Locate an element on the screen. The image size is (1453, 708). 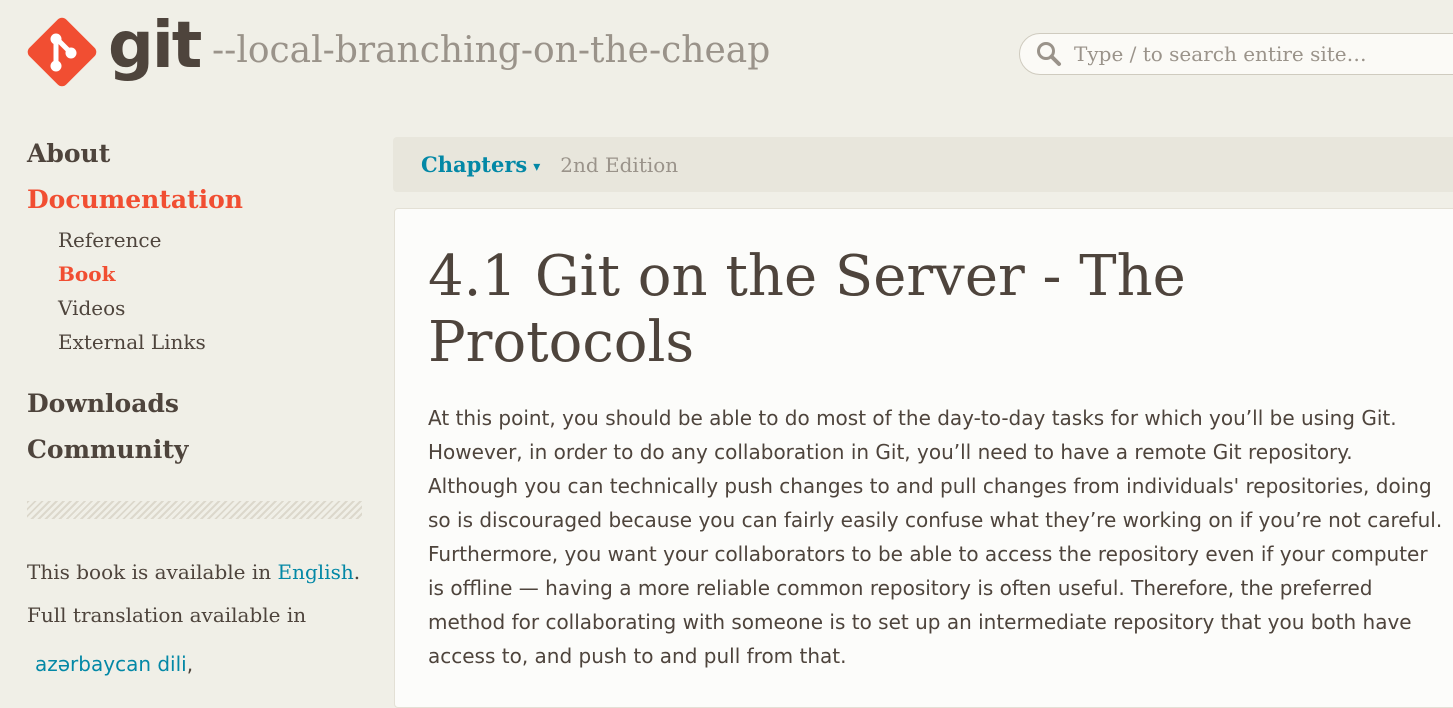
chapters-dropdown: Chapters ▾ is located at coordinates (480, 164).